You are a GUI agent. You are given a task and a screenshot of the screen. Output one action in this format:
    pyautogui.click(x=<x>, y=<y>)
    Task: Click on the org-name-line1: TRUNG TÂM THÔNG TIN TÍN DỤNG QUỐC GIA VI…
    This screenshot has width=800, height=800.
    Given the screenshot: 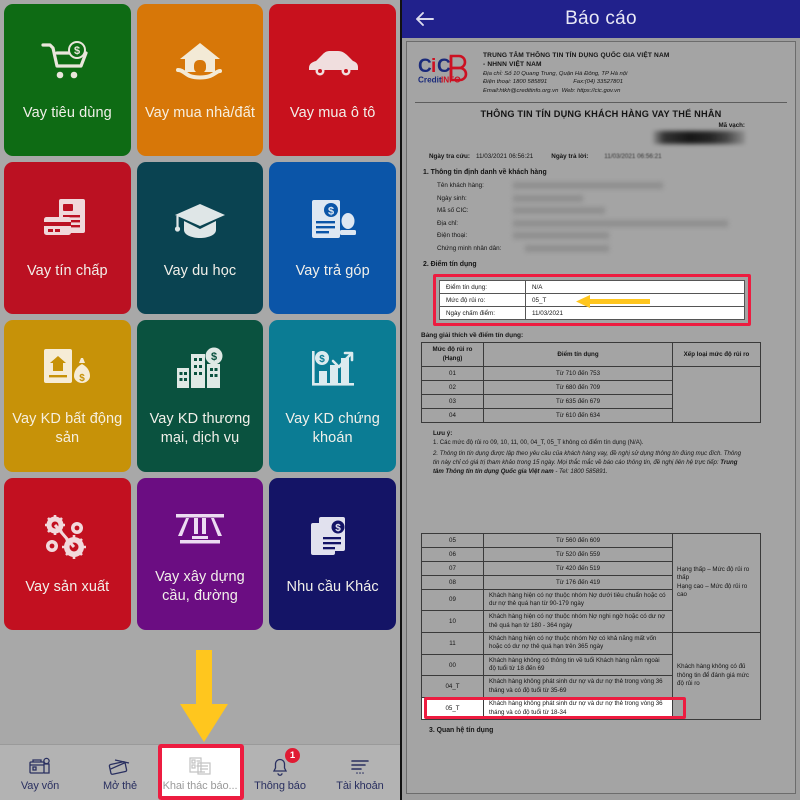 What is the action you would take?
    pyautogui.click(x=576, y=55)
    